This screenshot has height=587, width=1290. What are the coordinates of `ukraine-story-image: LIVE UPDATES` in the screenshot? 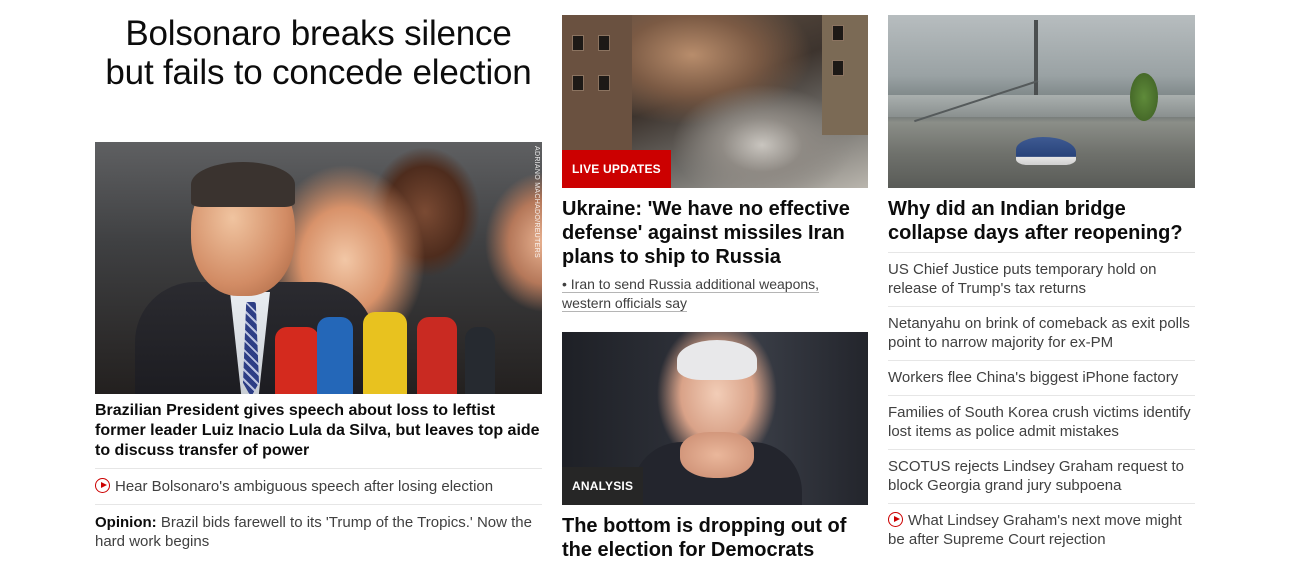 It's located at (715, 101).